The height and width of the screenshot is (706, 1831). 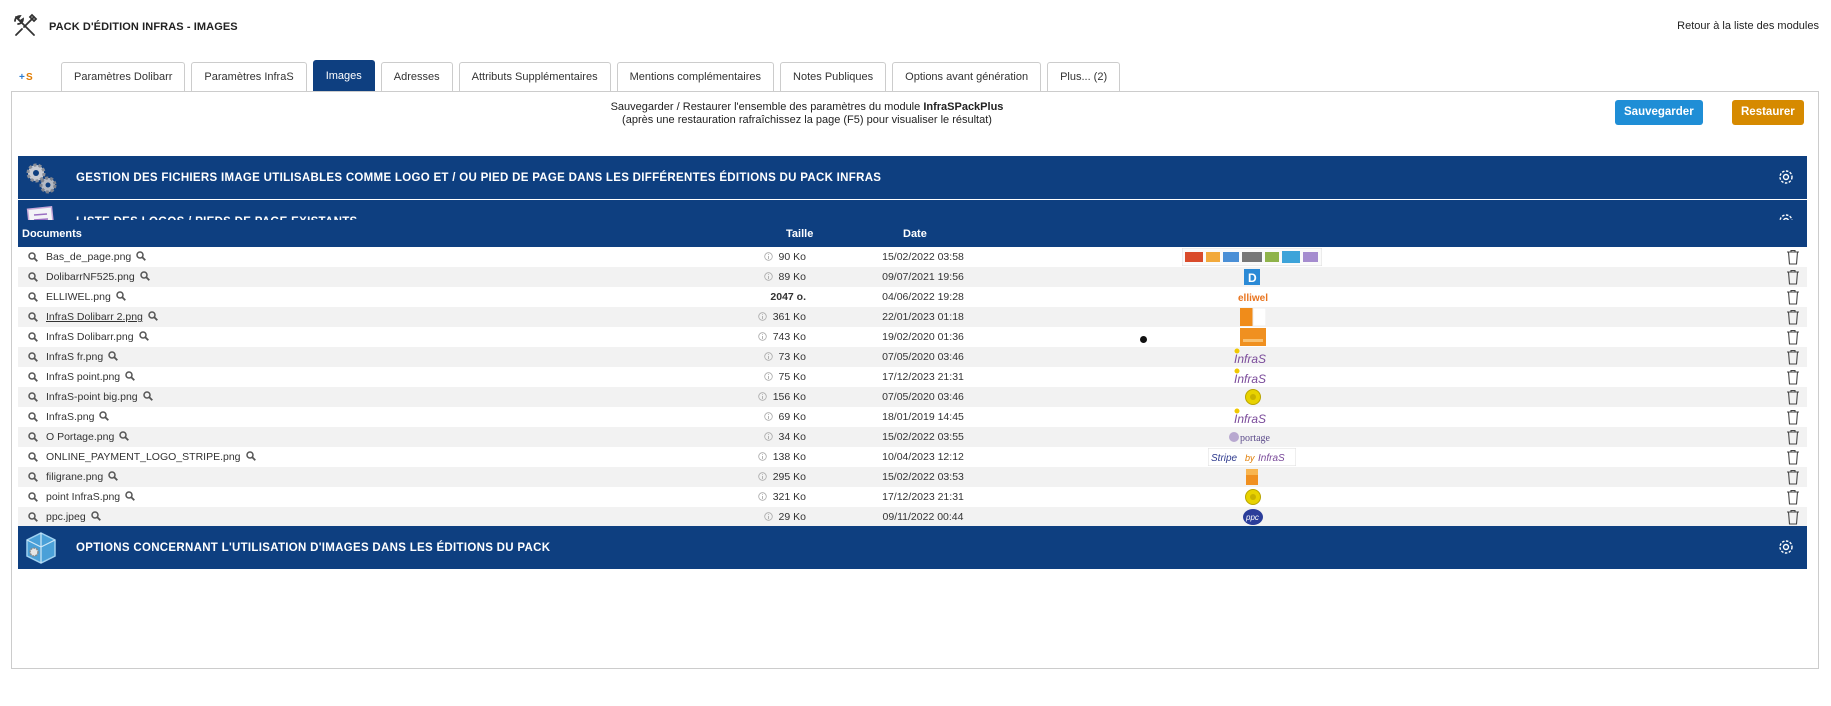 I want to click on document-filename: ELLIWEL.png, so click(x=78, y=297).